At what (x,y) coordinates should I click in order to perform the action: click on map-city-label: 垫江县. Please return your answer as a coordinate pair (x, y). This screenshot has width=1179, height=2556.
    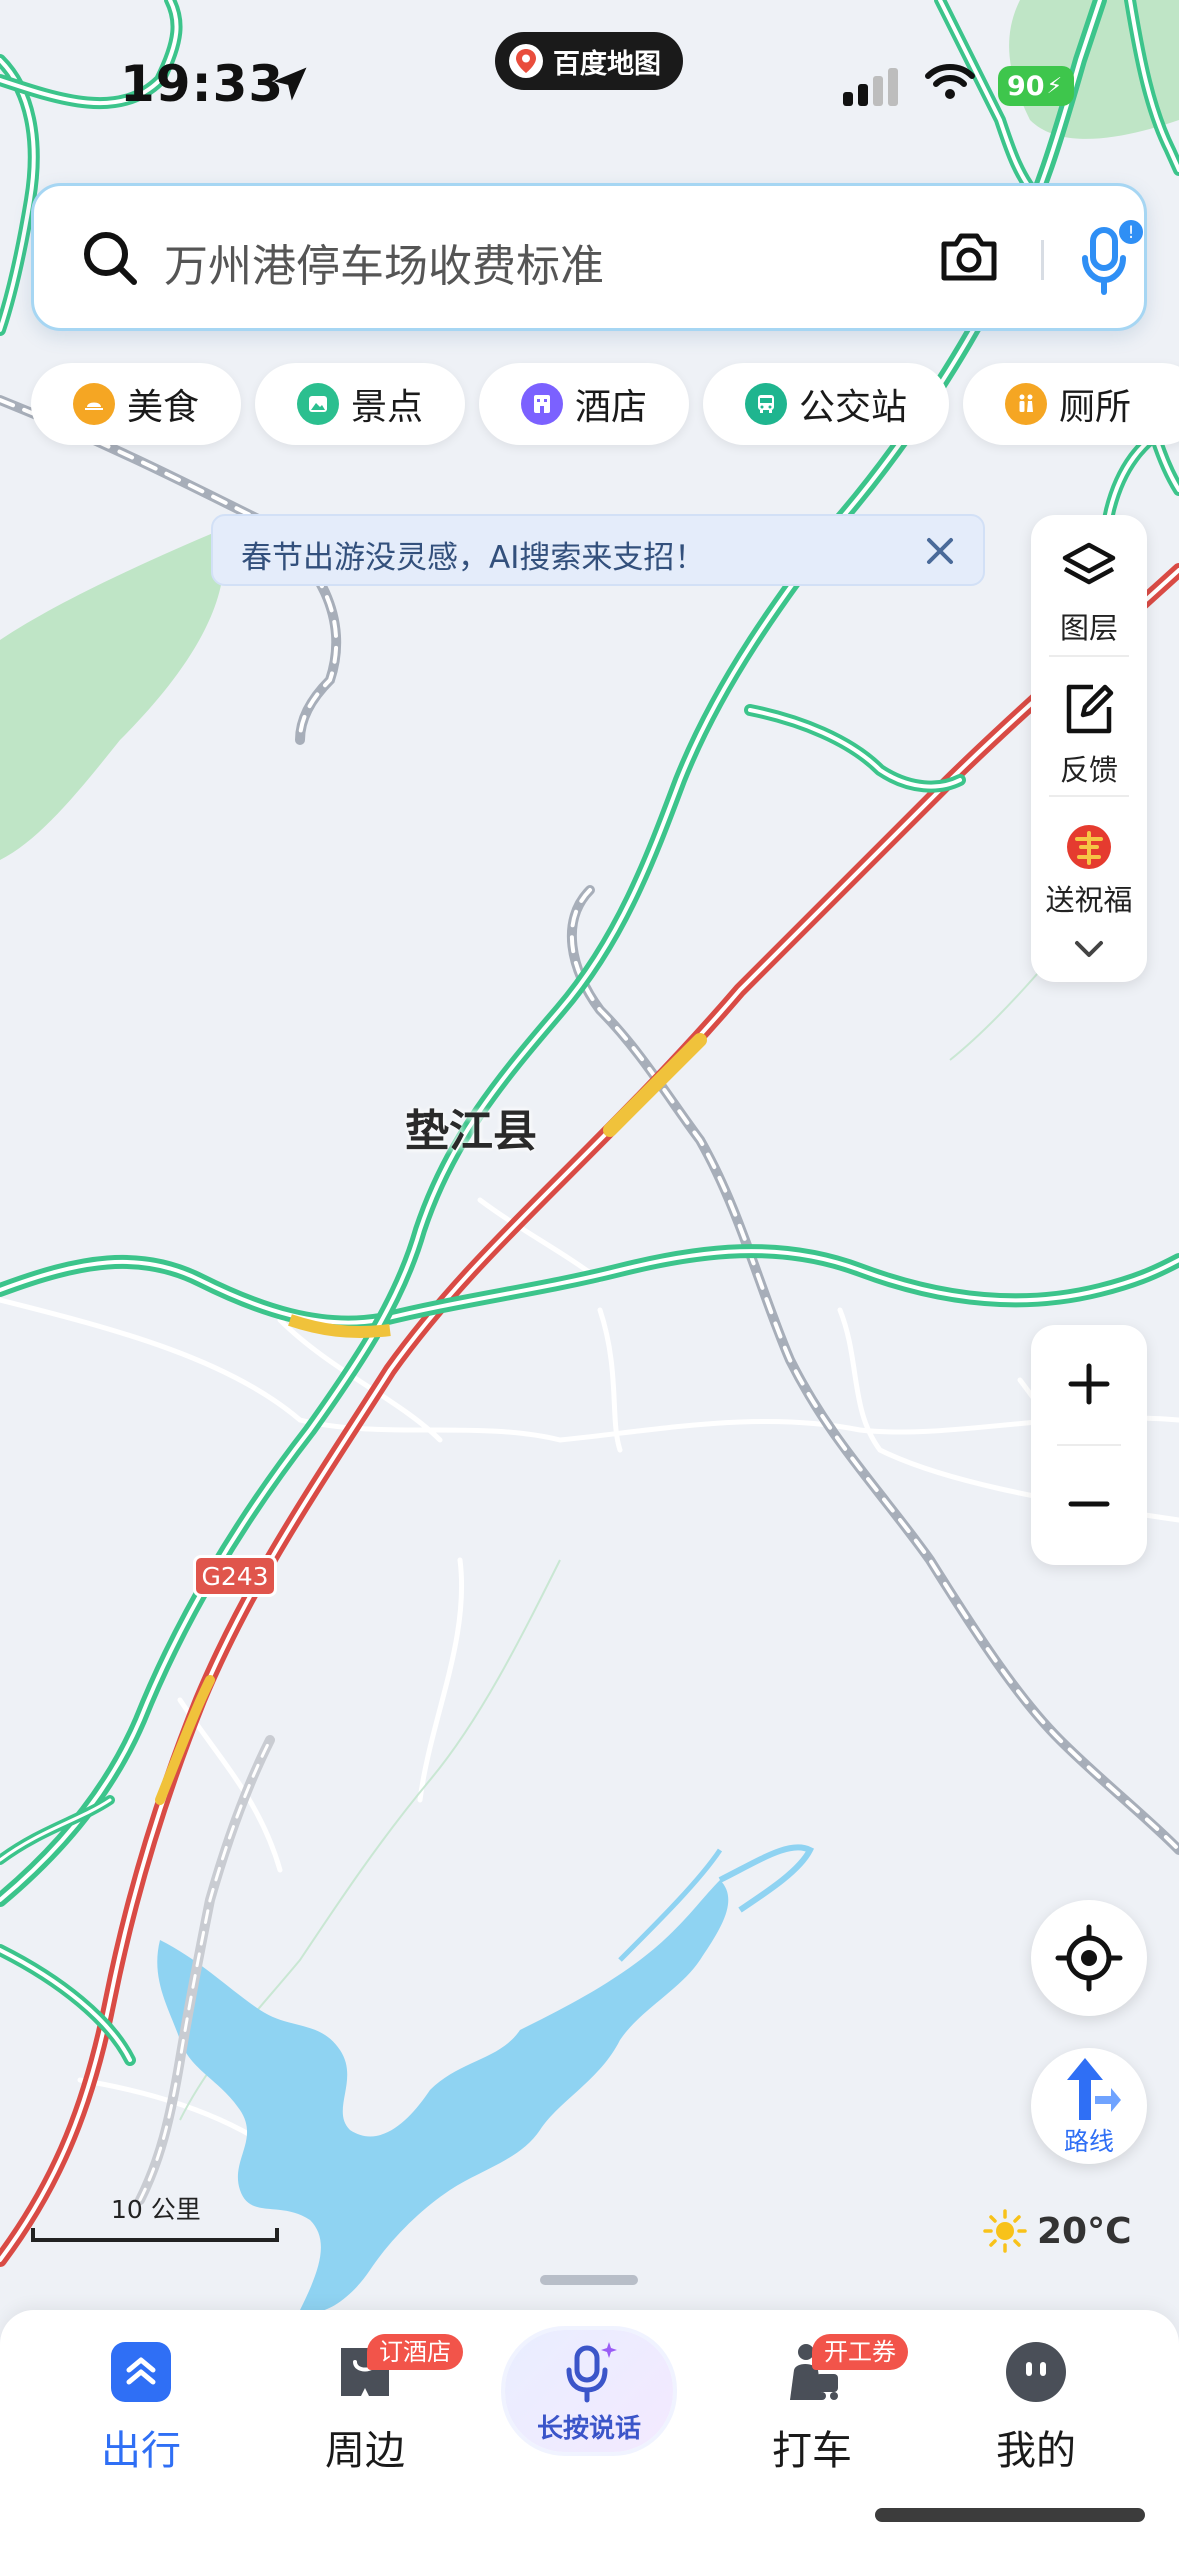
    Looking at the image, I should click on (471, 1127).